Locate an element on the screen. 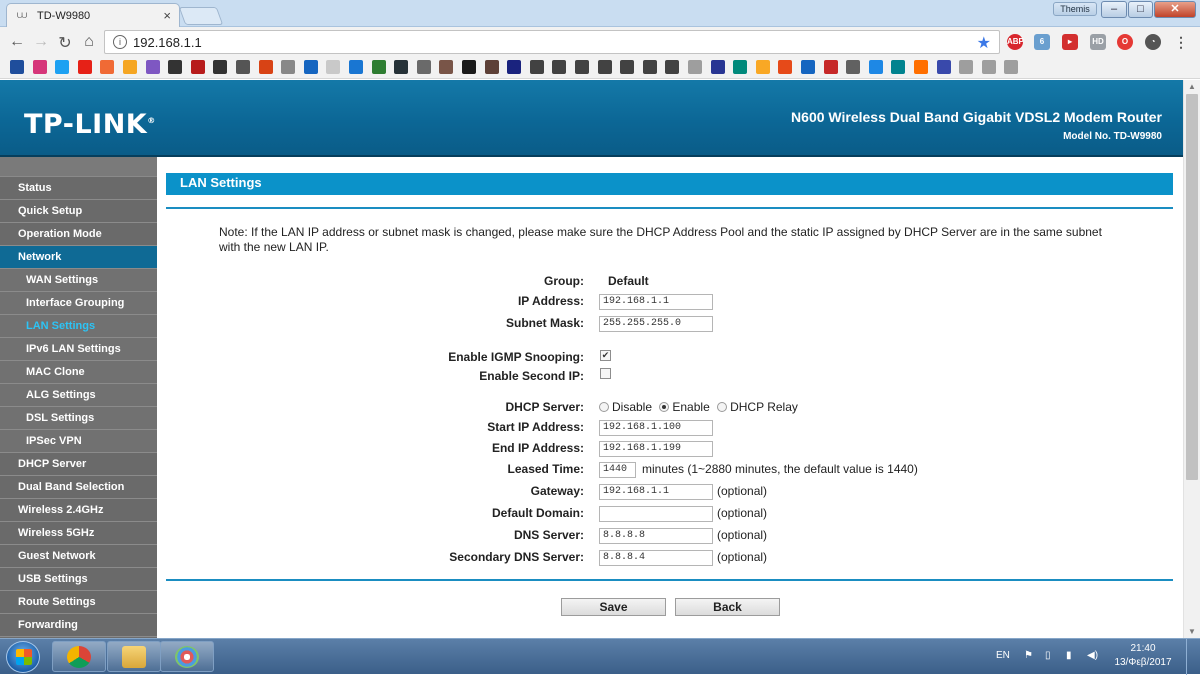 Image resolution: width=1200 pixels, height=675 pixels. speed-extension-icon: ◔ is located at coordinates (1153, 42).